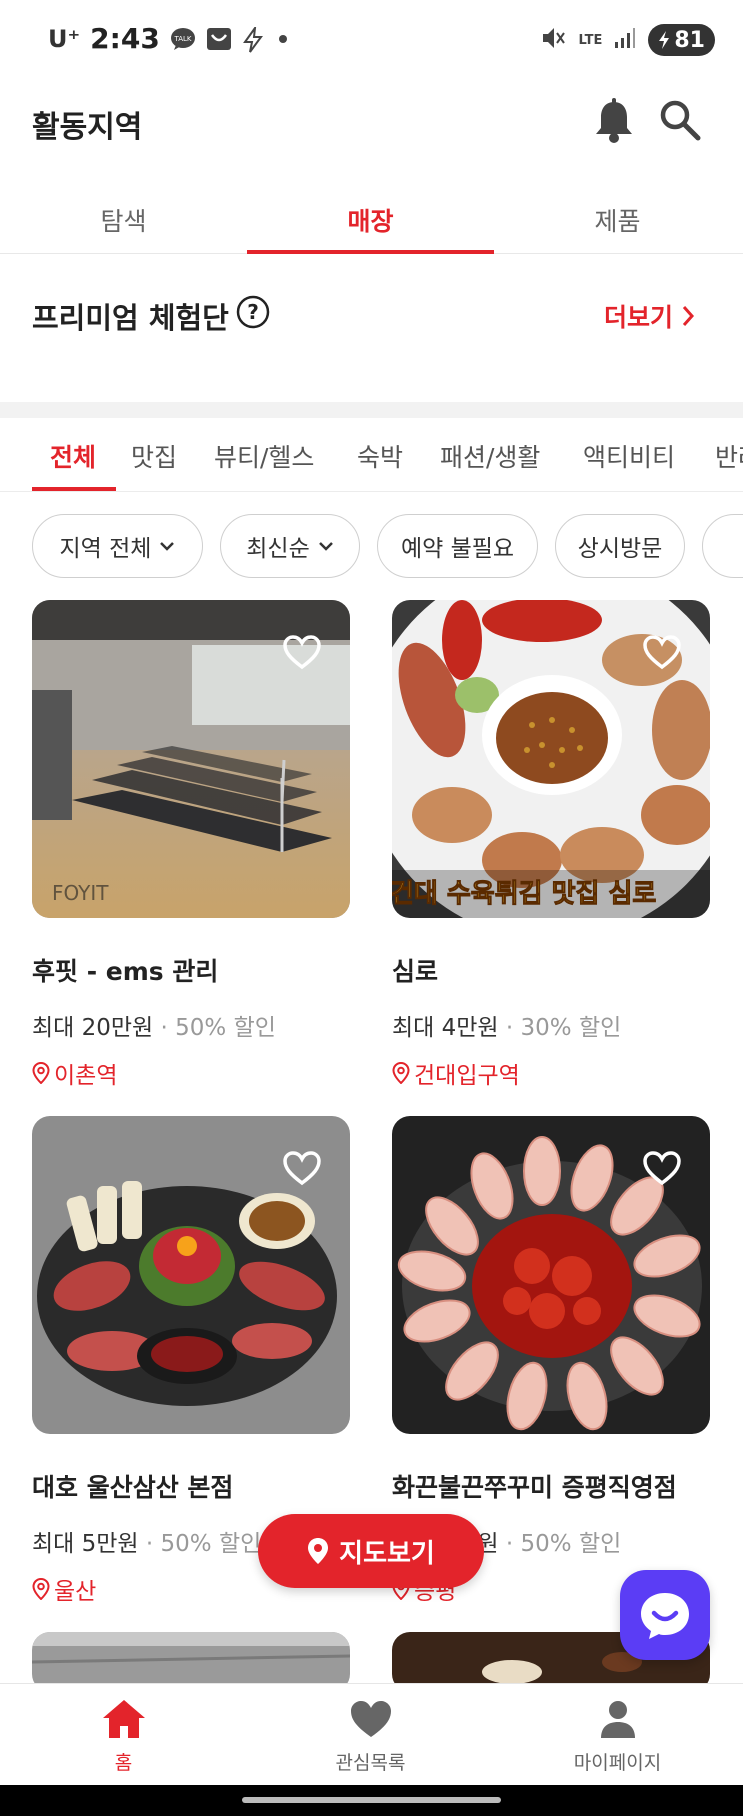 The image size is (743, 1816). Describe the element at coordinates (73, 456) in the screenshot. I see `category-all: 전체` at that location.